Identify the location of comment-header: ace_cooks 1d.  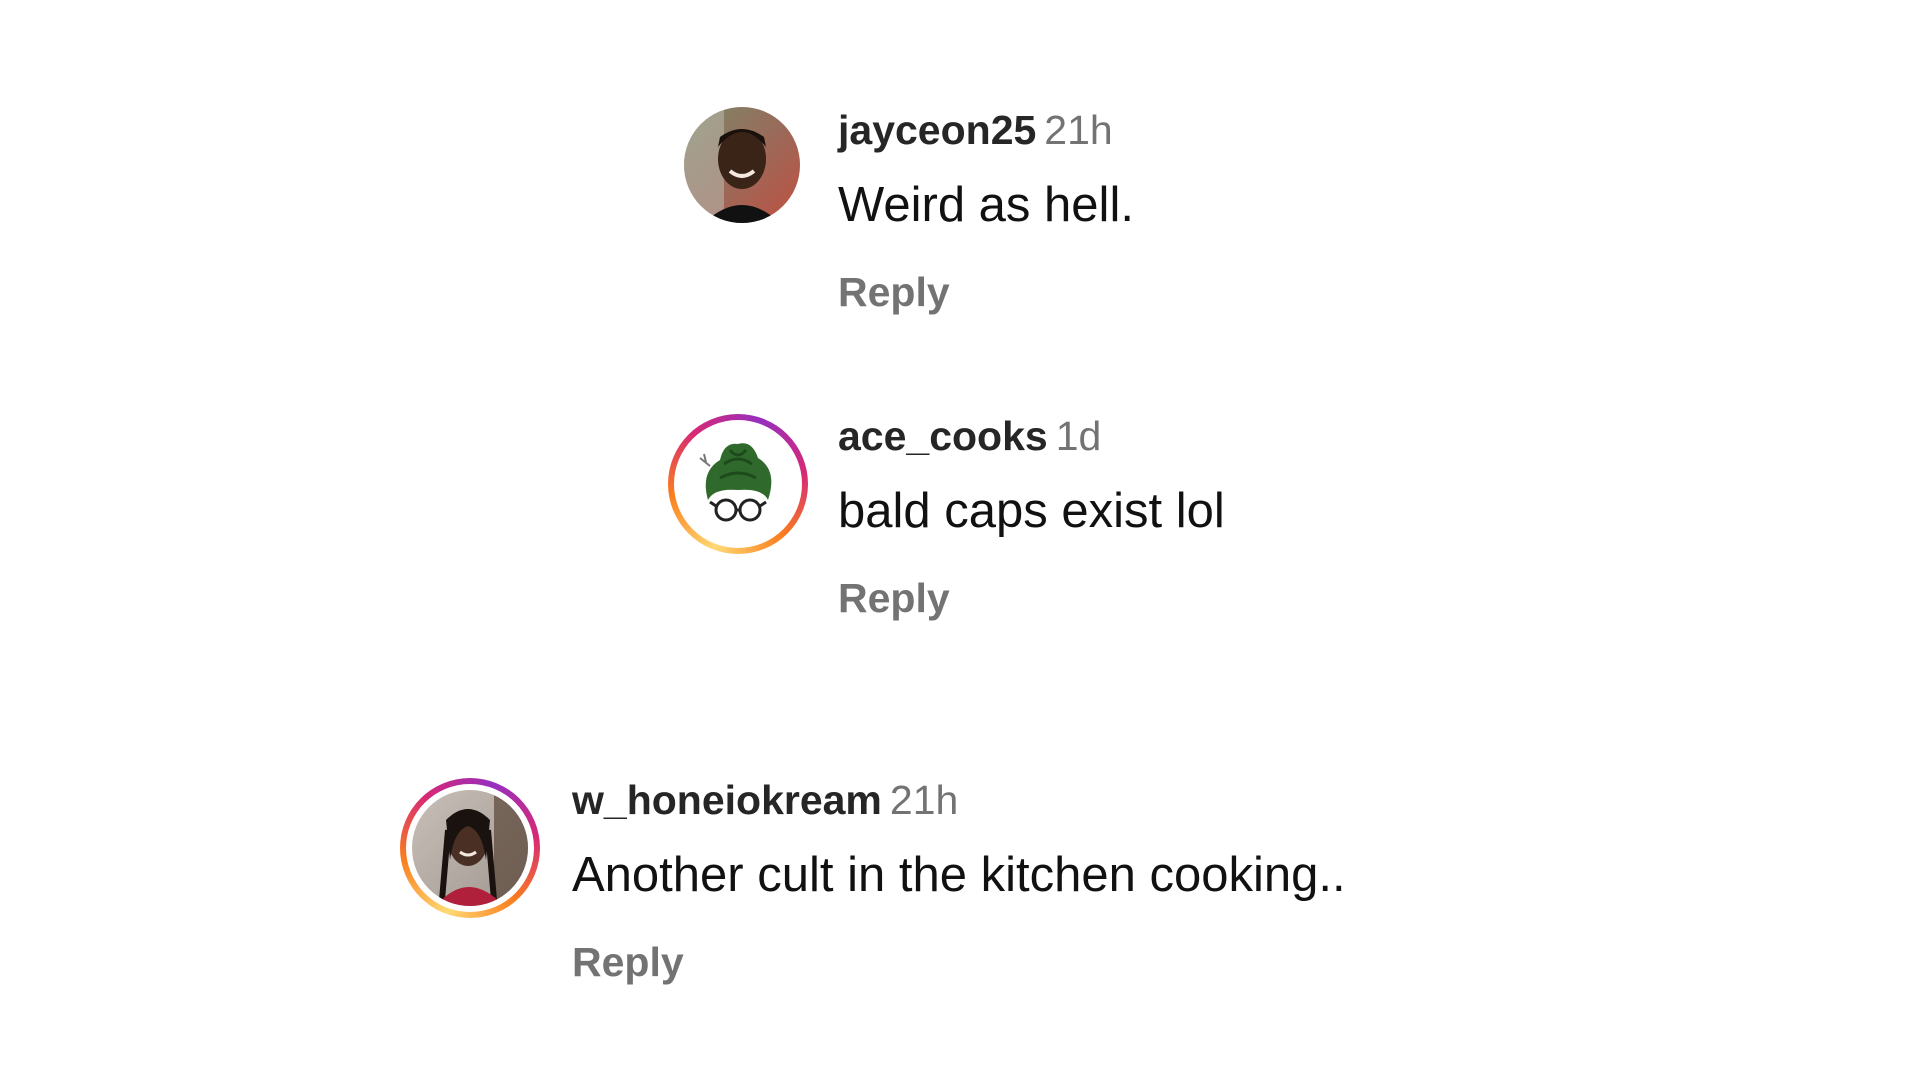
(1031, 436).